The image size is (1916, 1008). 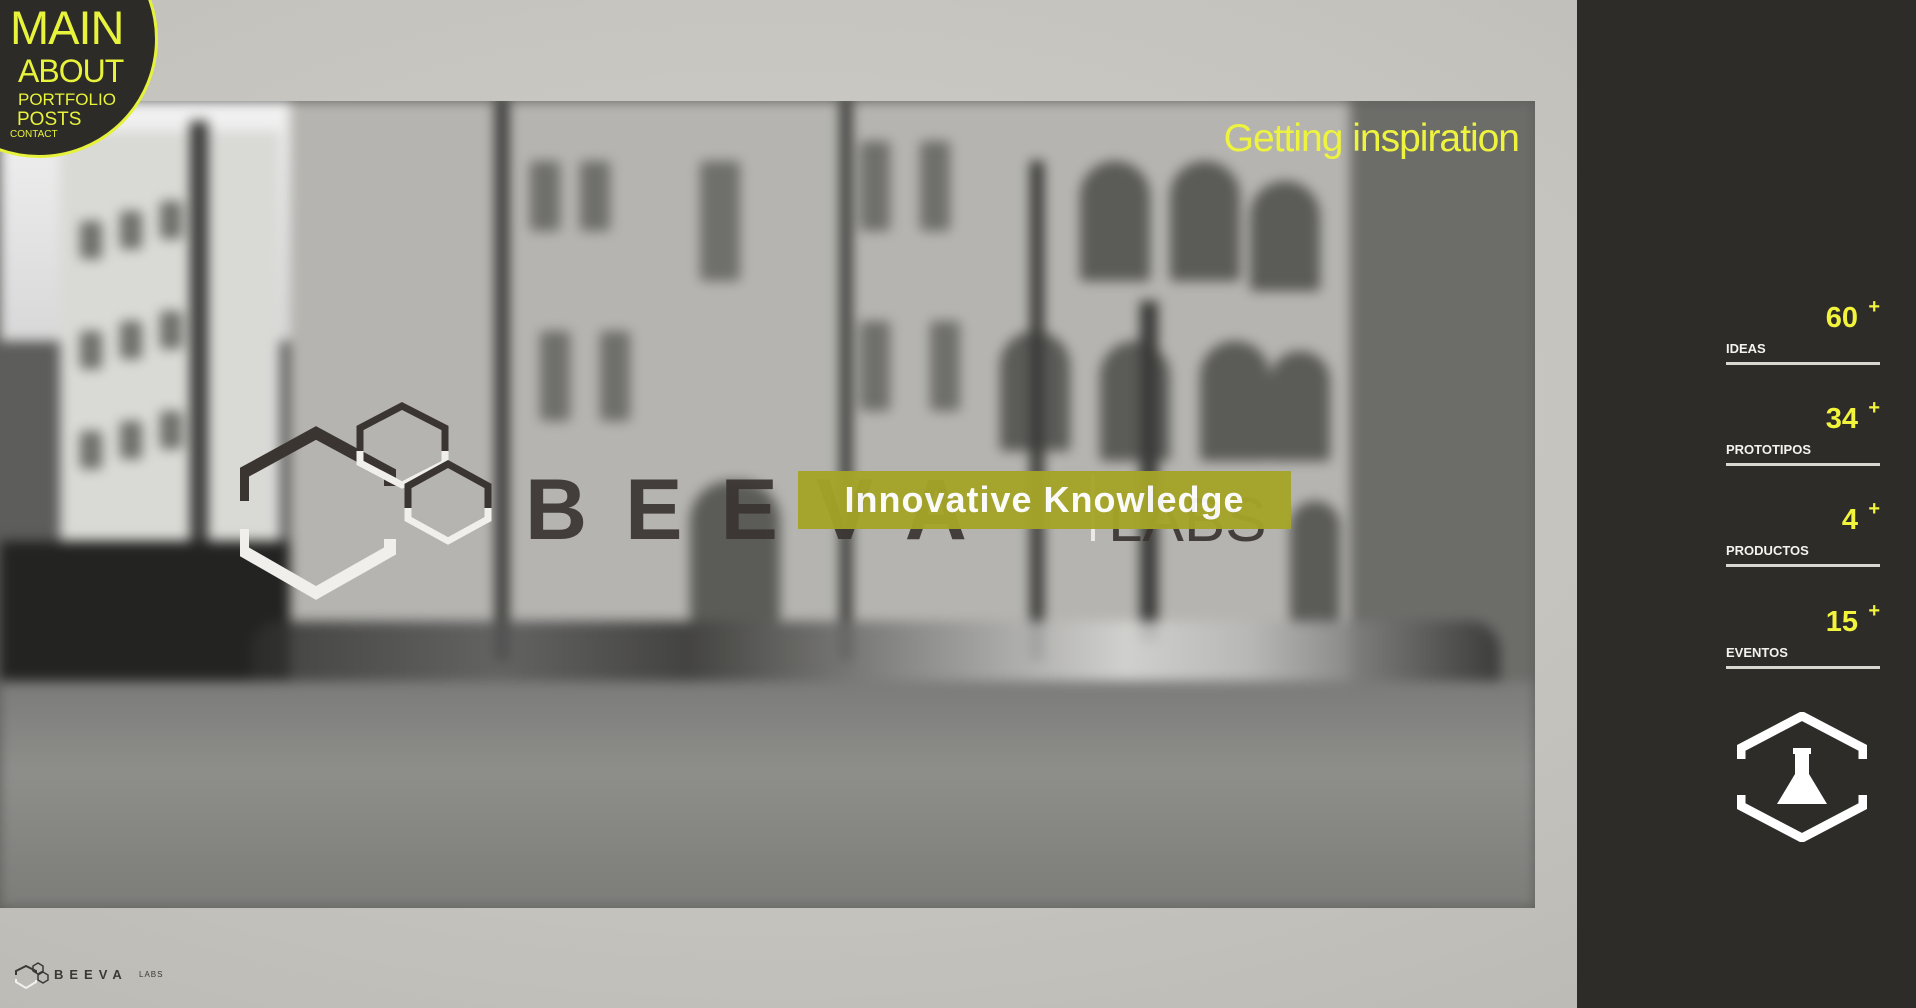 What do you see at coordinates (1841, 318) in the screenshot?
I see `stat-value: 60` at bounding box center [1841, 318].